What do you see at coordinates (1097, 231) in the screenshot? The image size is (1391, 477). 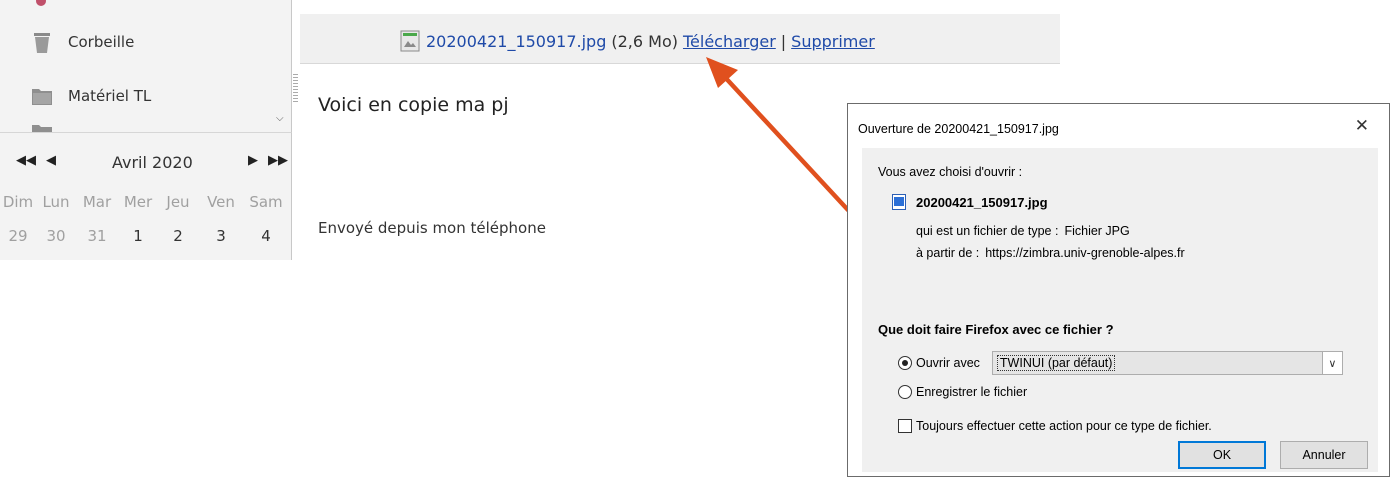 I see `file-type-value: Fichier JPG` at bounding box center [1097, 231].